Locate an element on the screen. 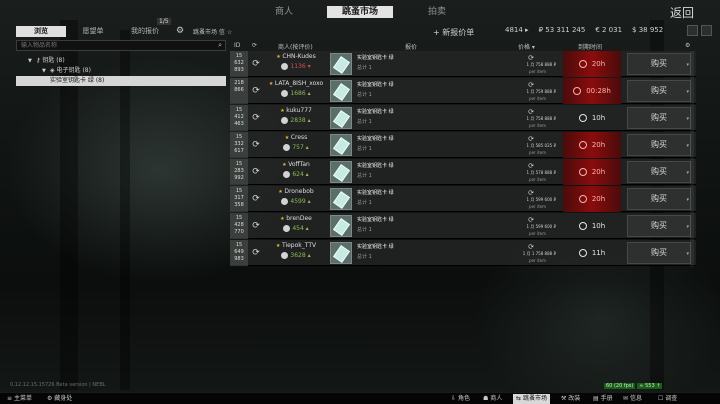  seller-rating: 454 ▴ is located at coordinates (296, 228).